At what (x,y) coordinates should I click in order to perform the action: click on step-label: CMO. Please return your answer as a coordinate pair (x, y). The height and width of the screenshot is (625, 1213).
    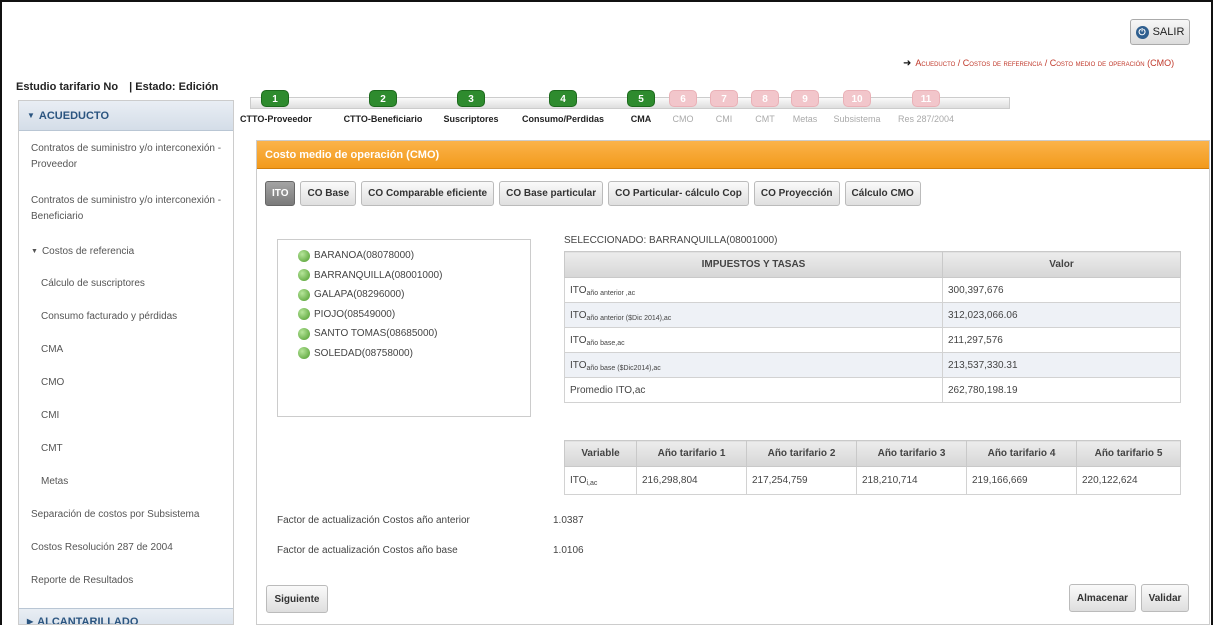
    Looking at the image, I should click on (683, 119).